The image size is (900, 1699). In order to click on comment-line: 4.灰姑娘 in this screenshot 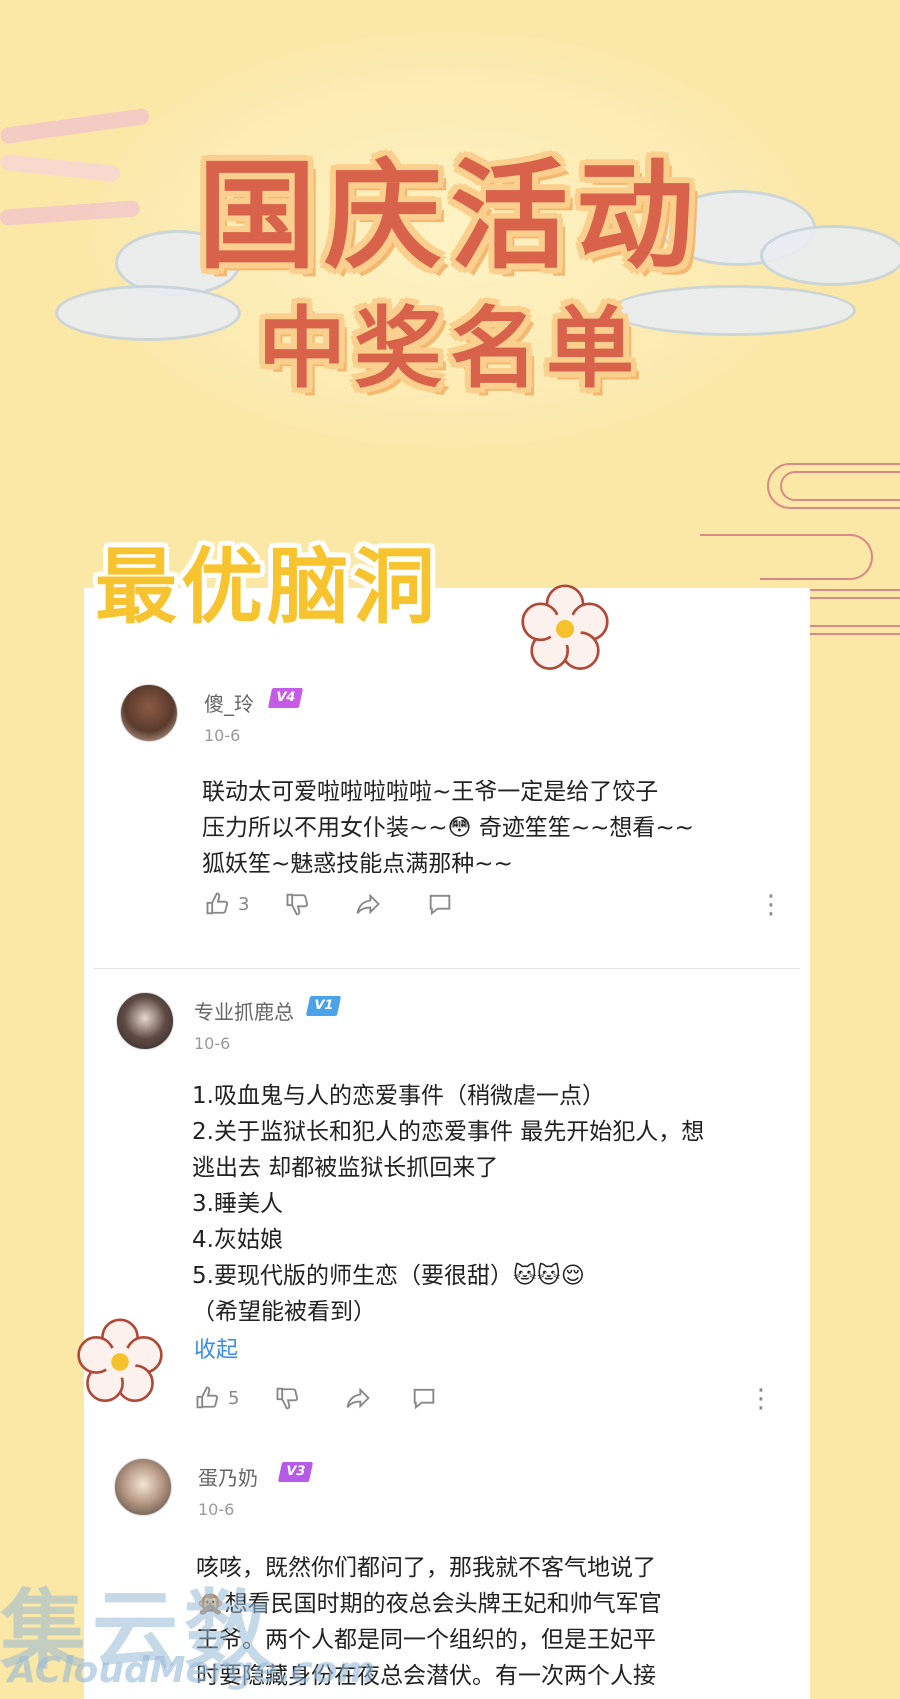, I will do `click(237, 1240)`.